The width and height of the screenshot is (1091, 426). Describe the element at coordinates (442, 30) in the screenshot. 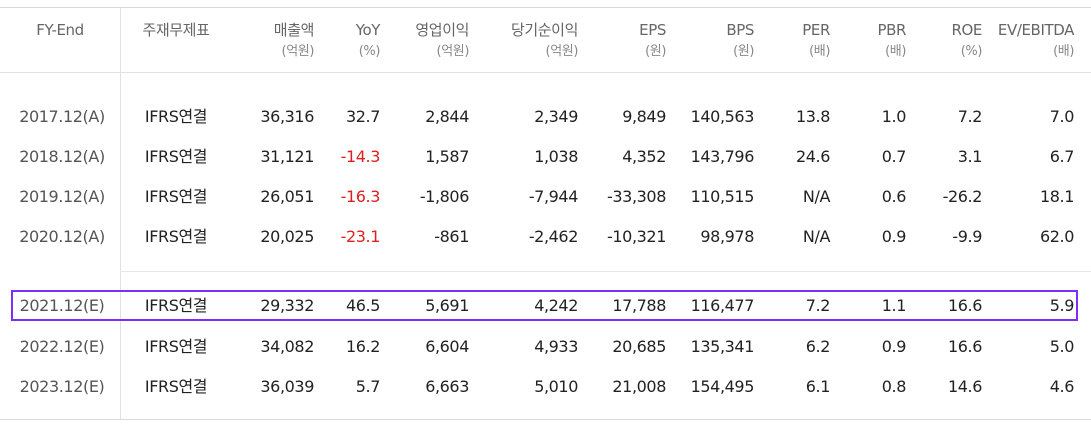

I see `header-op-income-label: 영업이익` at that location.